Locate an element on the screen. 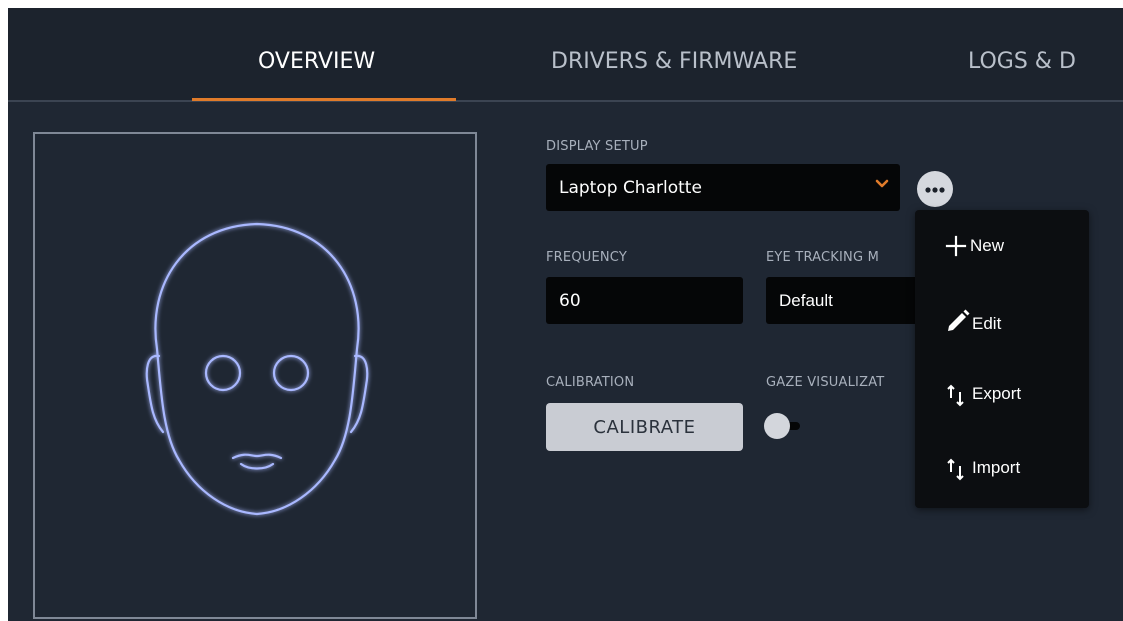  menu-item-new: New is located at coordinates (1002, 246).